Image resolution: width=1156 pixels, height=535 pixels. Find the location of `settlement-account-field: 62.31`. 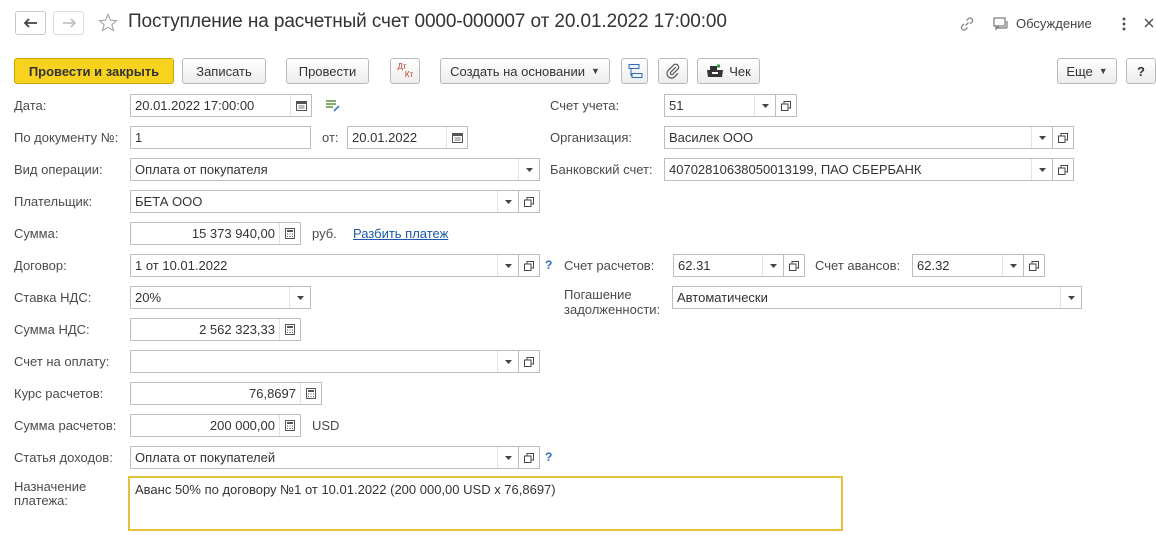

settlement-account-field: 62.31 is located at coordinates (728, 265).